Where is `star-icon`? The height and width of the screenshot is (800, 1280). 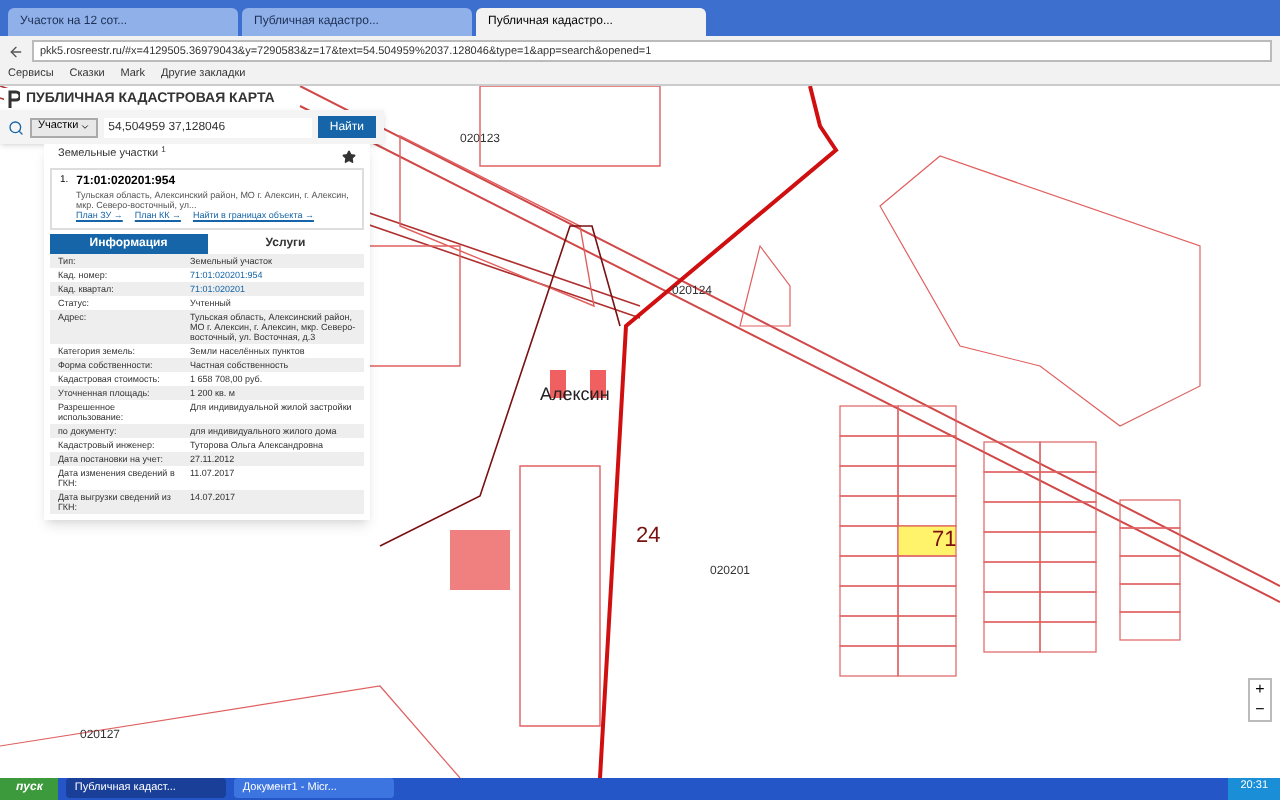 star-icon is located at coordinates (349, 156).